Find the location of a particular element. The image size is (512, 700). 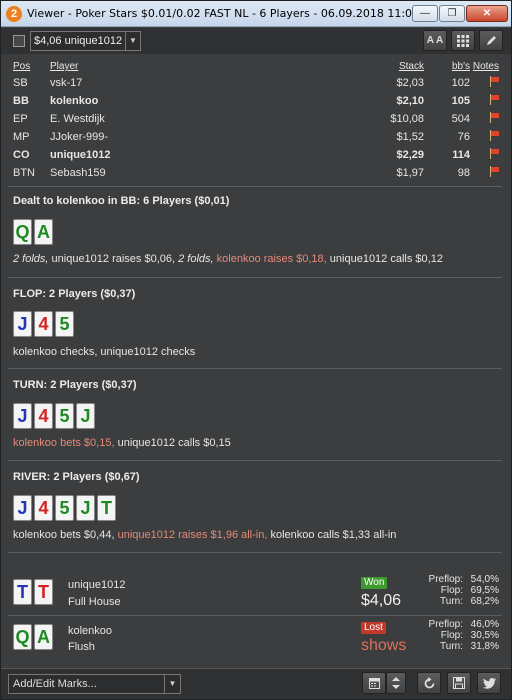

equity-row: Flop: 30,5% is located at coordinates (458, 635).